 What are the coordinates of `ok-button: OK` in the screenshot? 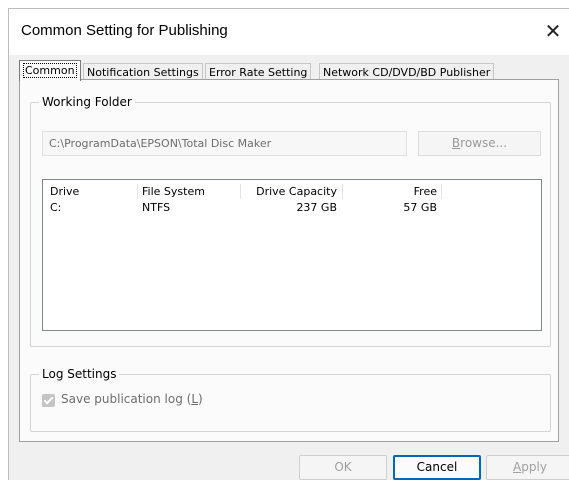 It's located at (343, 467).